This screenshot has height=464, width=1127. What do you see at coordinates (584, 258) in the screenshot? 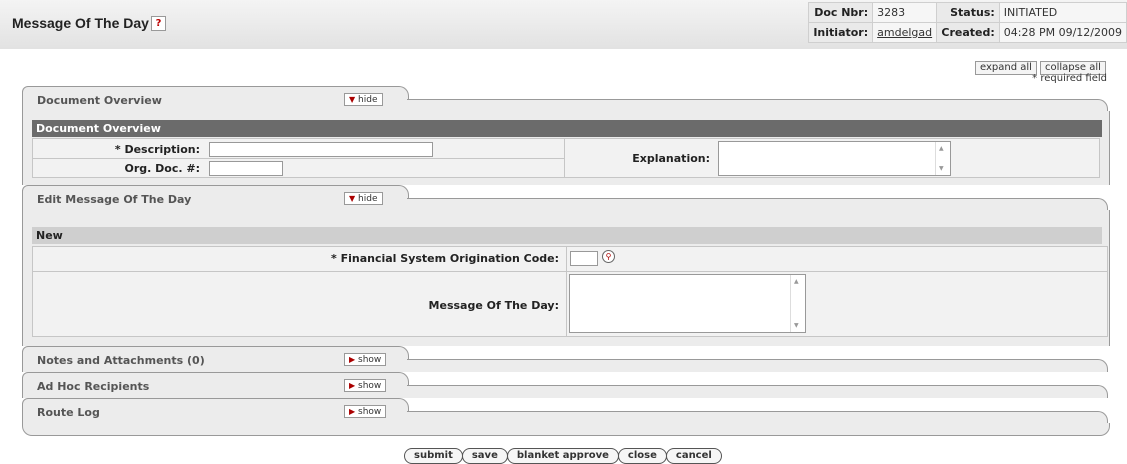
I see `origination-code-input` at bounding box center [584, 258].